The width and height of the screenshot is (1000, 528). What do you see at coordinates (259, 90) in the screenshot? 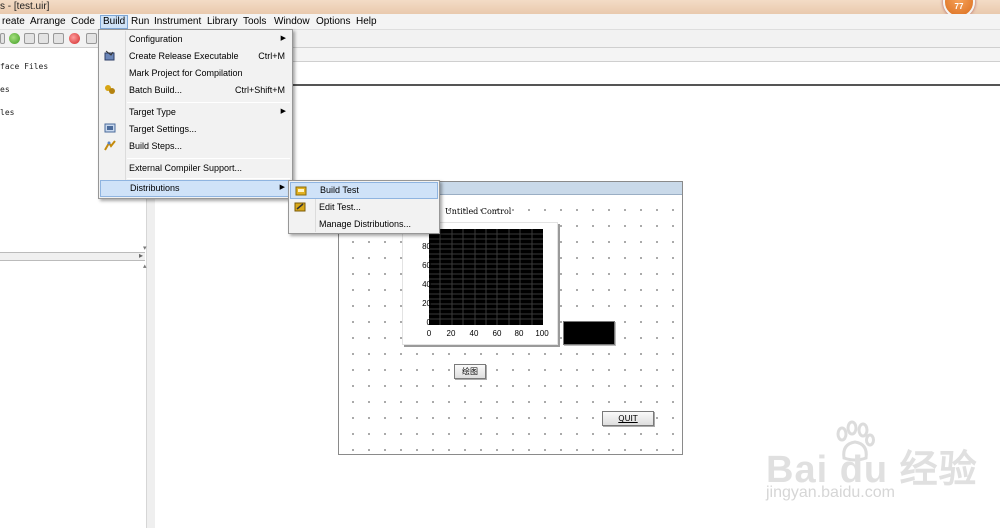
I see `menu-item-shortcut: Ctrl+Shift+M` at bounding box center [259, 90].